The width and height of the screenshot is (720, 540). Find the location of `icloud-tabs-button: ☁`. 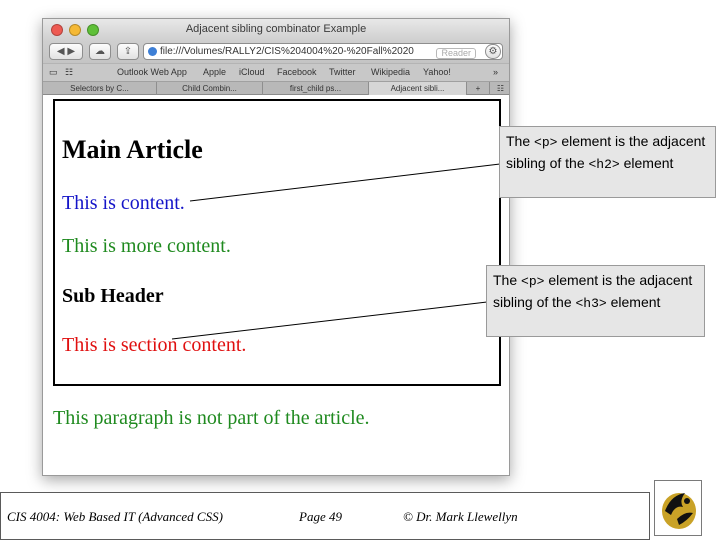

icloud-tabs-button: ☁ is located at coordinates (100, 51).